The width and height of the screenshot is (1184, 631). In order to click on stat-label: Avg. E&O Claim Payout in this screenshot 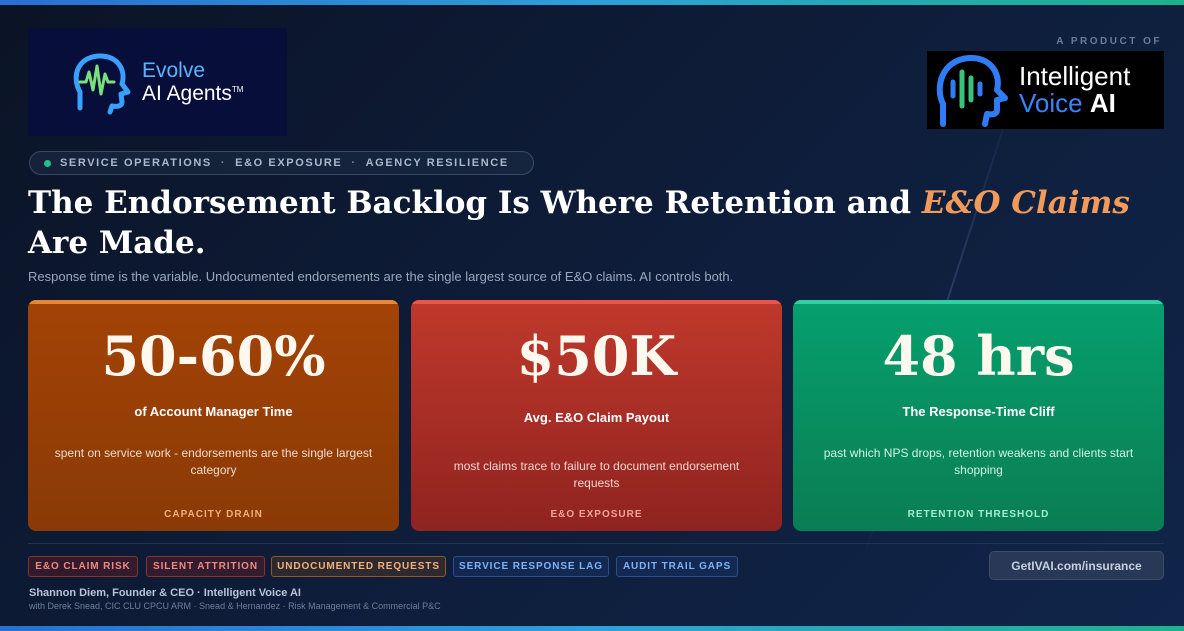, I will do `click(596, 417)`.